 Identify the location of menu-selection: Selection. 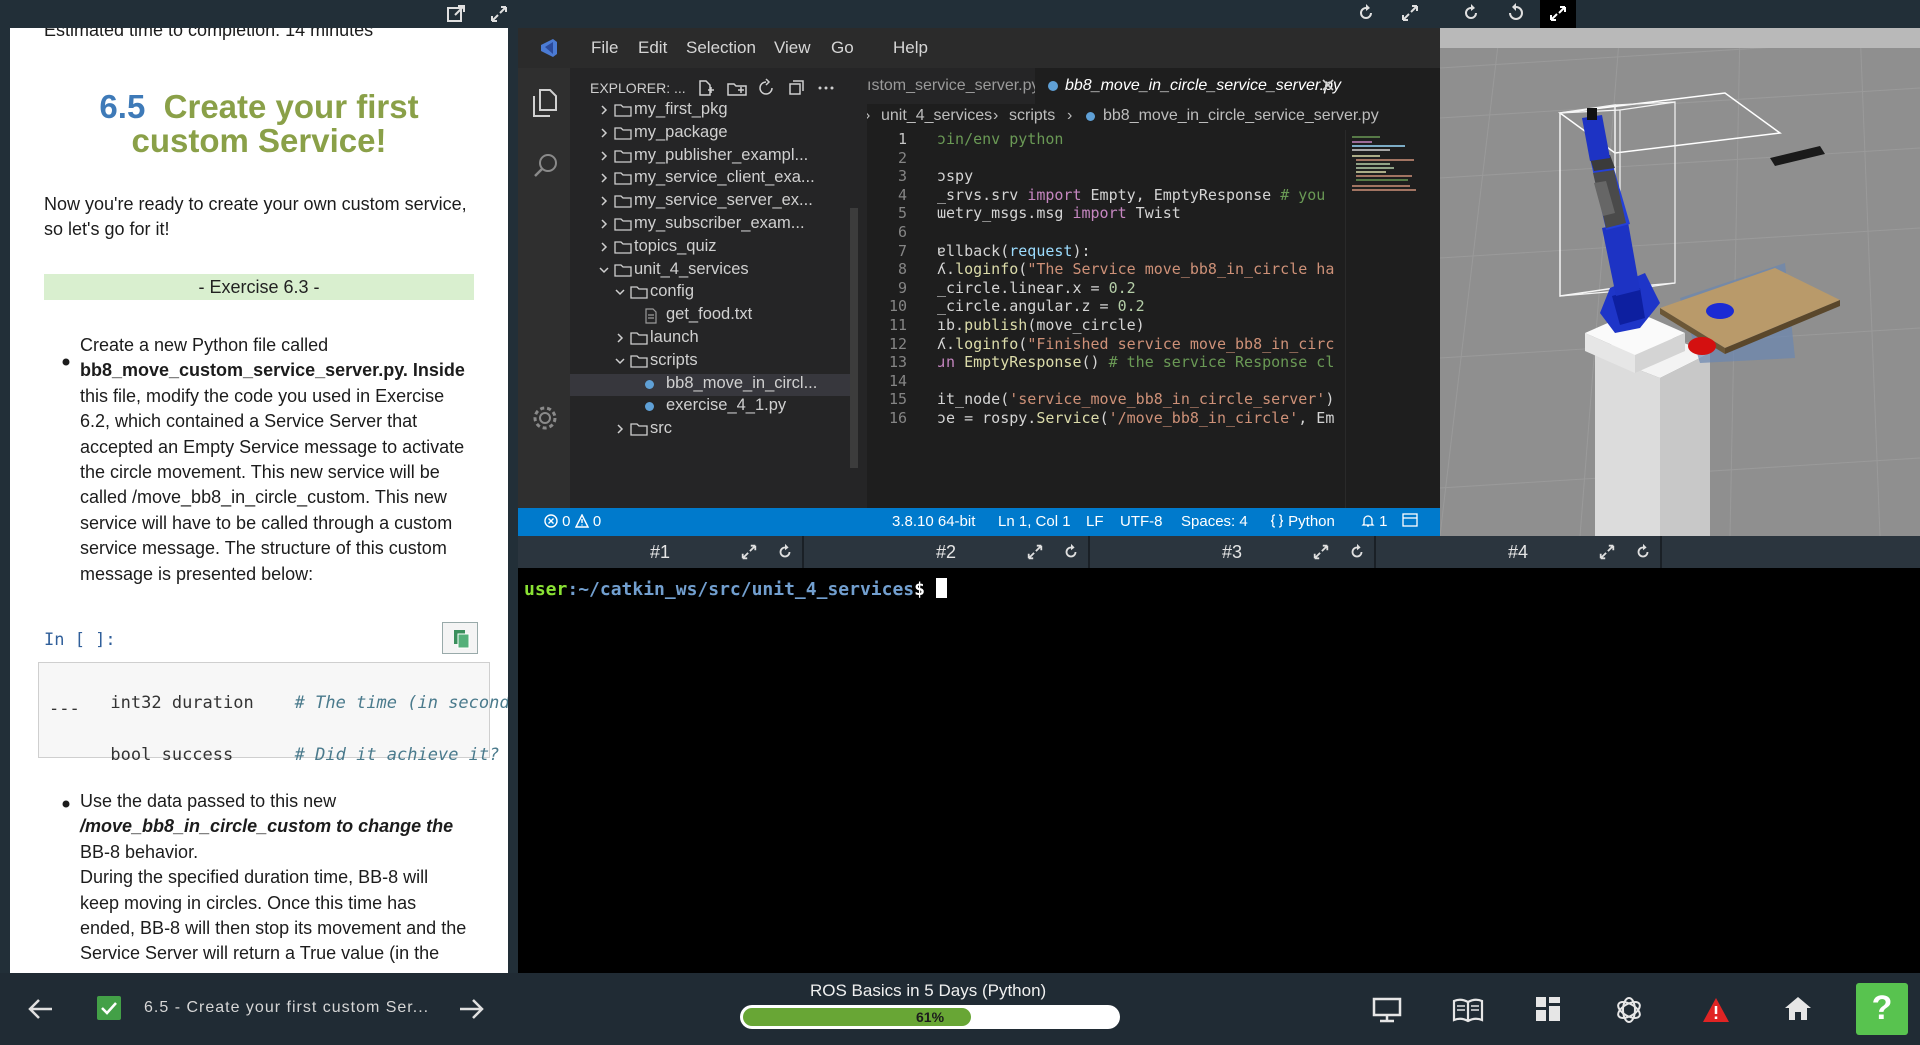
(721, 48).